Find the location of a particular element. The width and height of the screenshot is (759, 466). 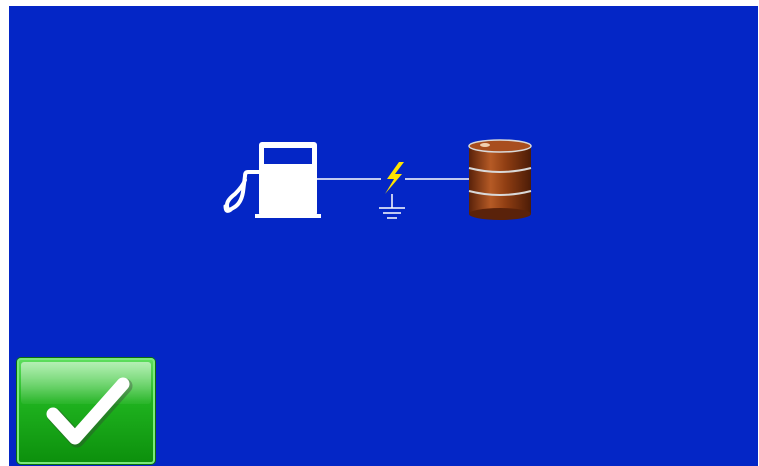

static-ground-icon is located at coordinates (392, 190).